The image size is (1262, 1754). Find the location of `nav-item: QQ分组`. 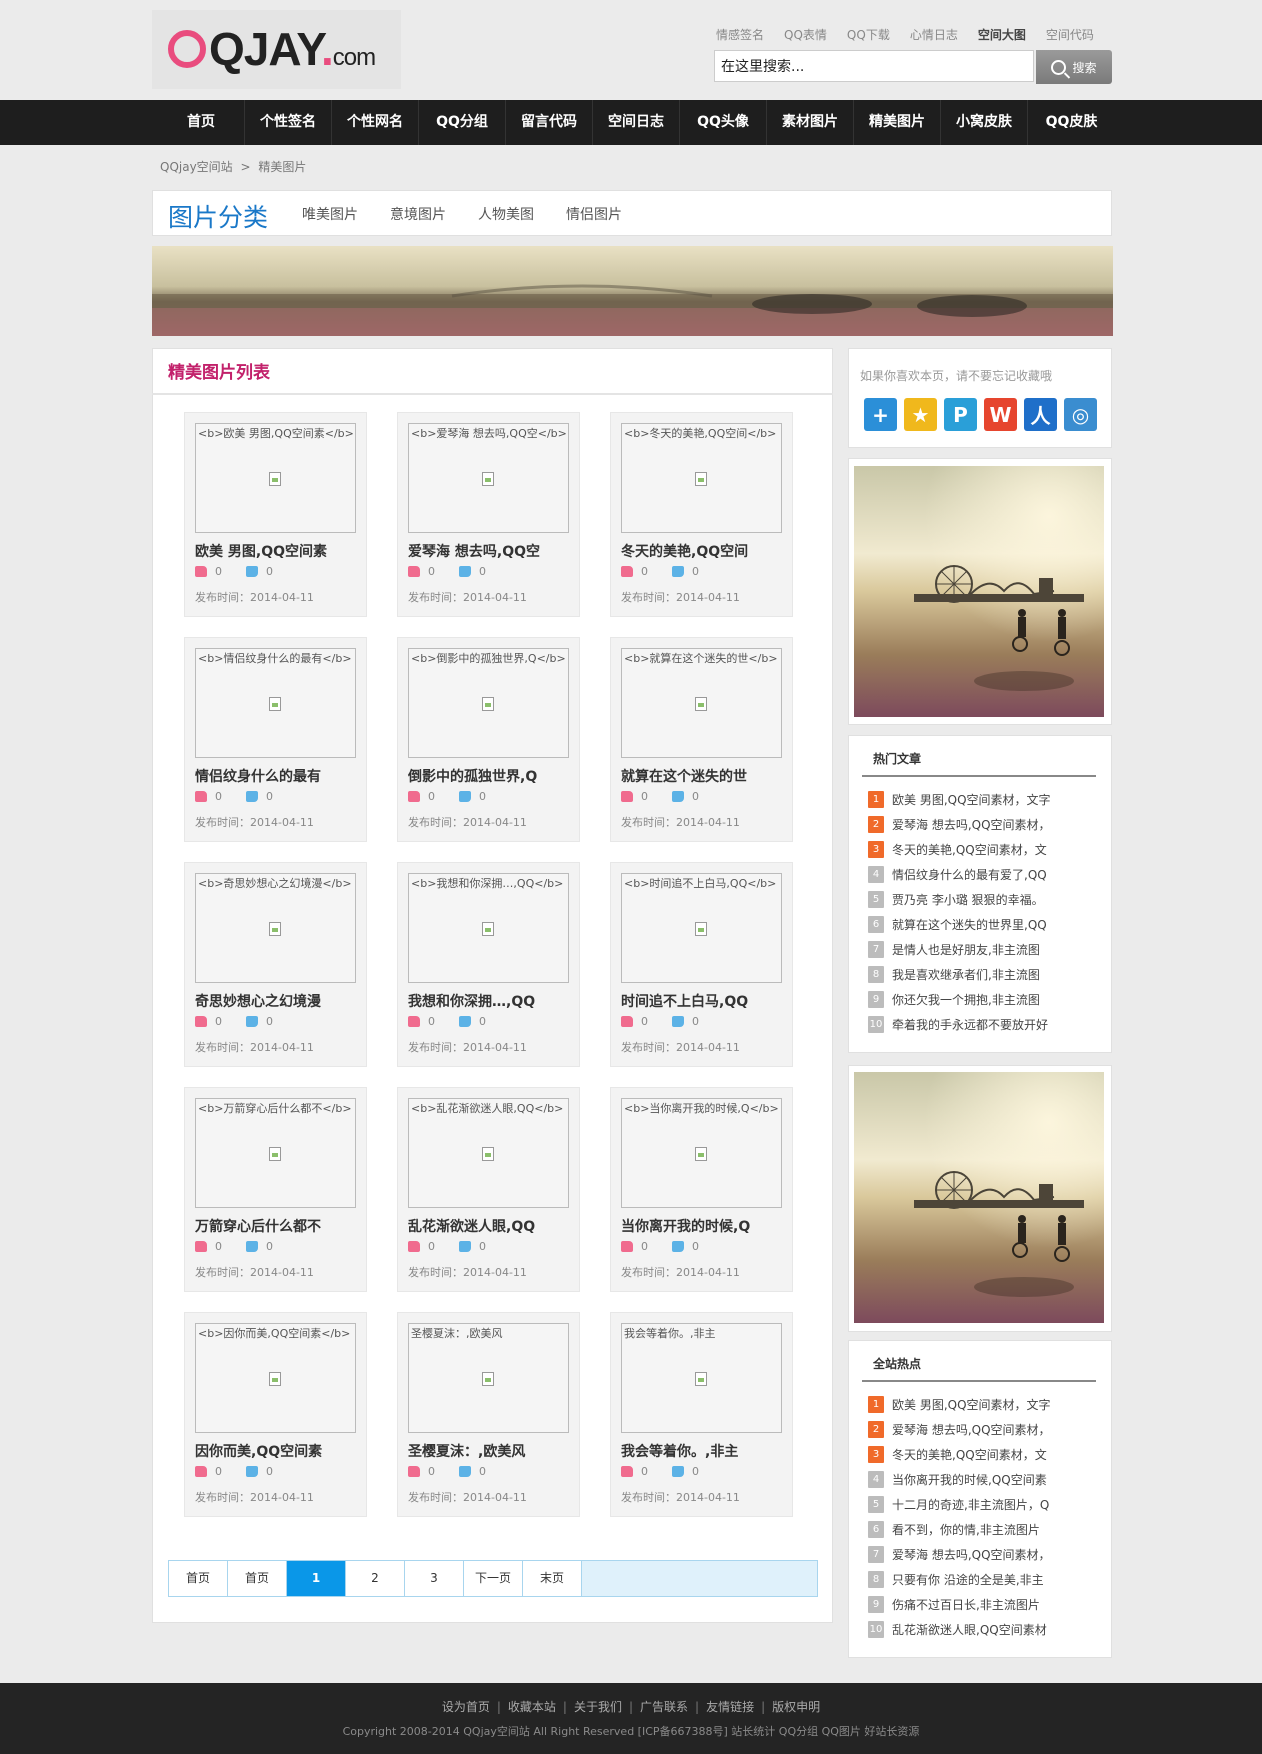

nav-item: QQ分组 is located at coordinates (462, 122).